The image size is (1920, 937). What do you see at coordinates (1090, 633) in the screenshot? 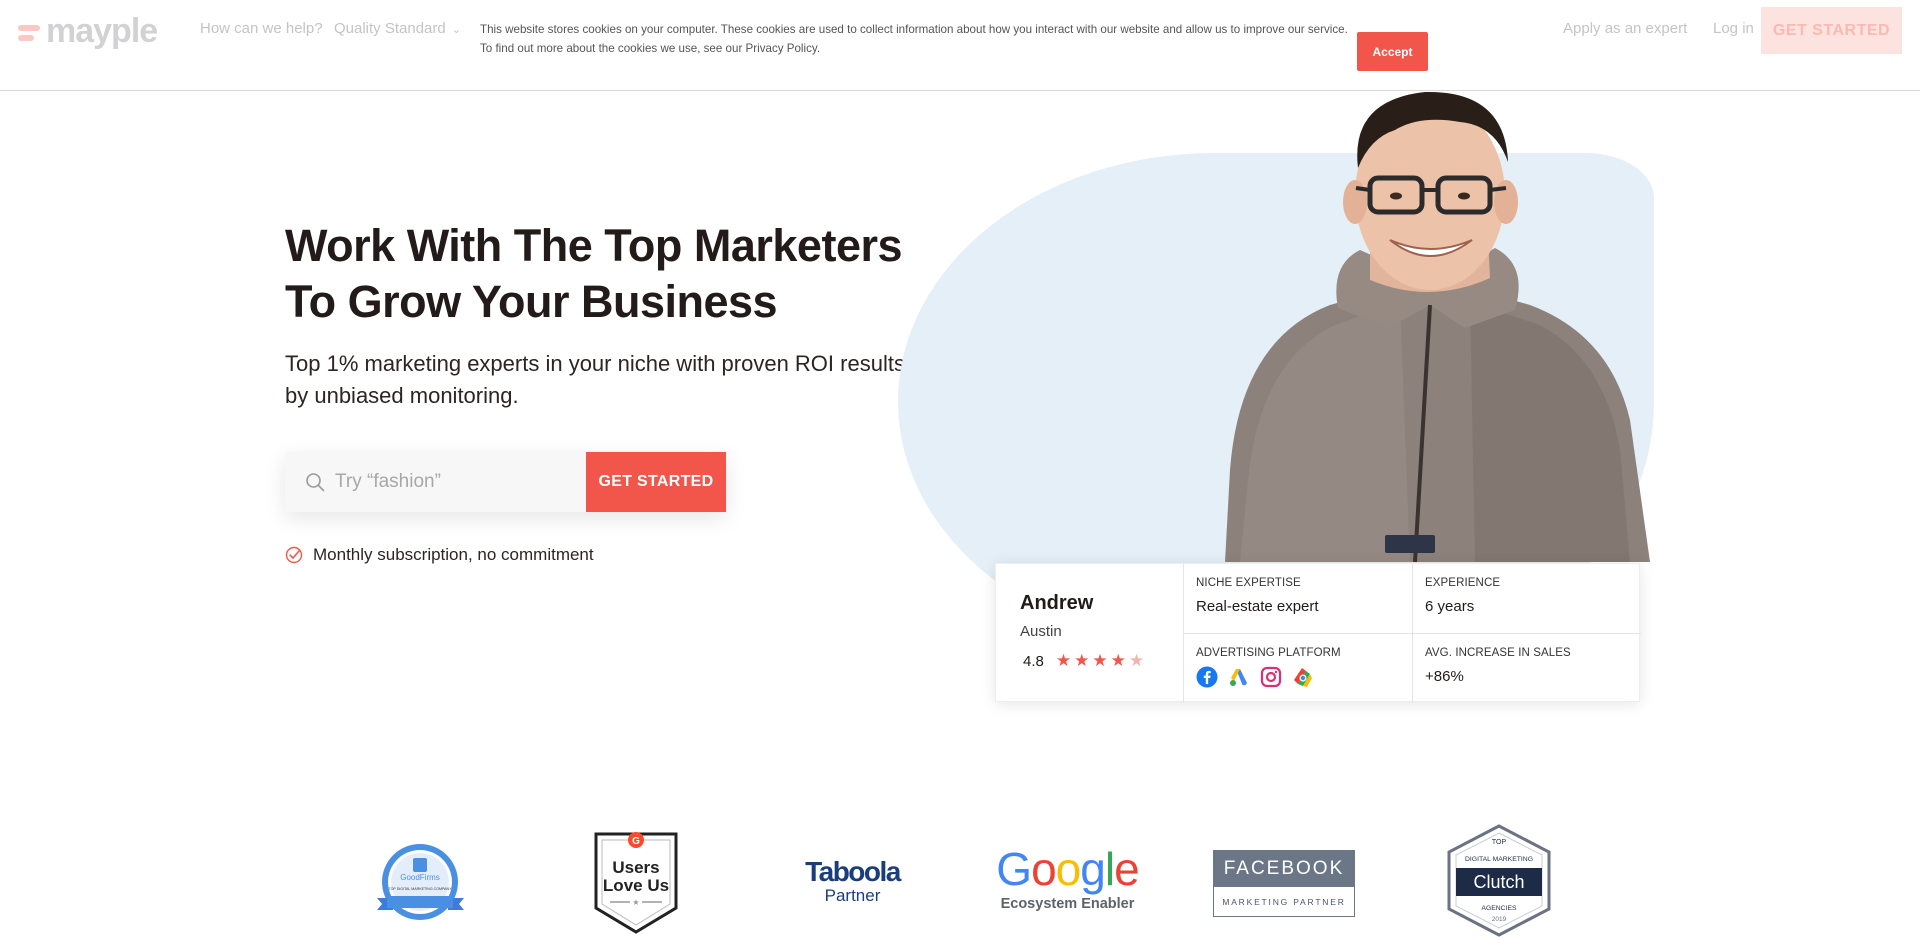
I see `expert-card-profile: Andrew Austin 4.8 ★ ★ ★ ★ ★` at bounding box center [1090, 633].